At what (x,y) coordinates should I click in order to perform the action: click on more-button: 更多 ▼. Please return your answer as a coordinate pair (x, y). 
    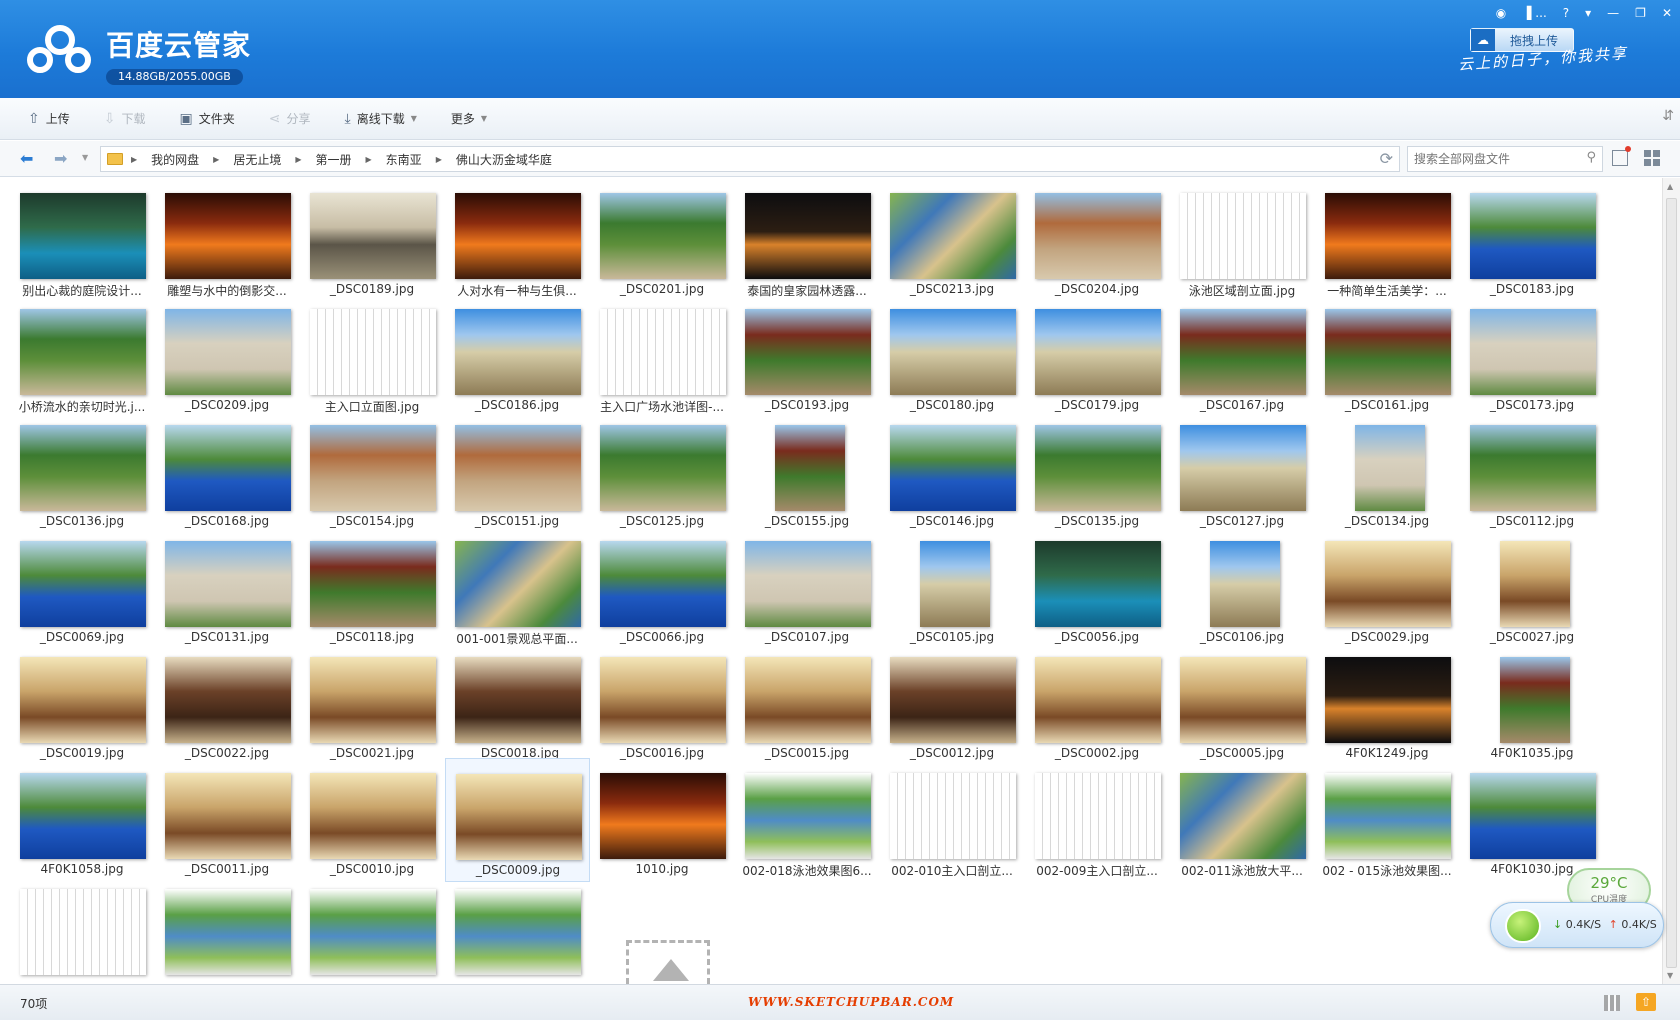
    Looking at the image, I should click on (469, 119).